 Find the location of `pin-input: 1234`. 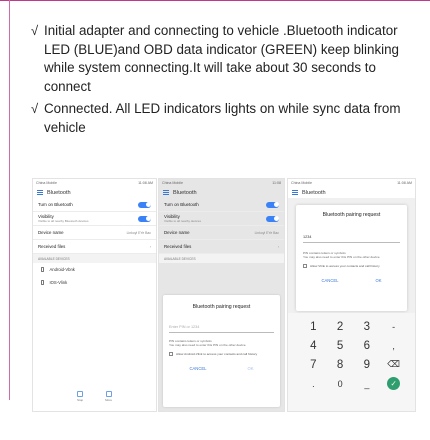

pin-input: 1234 is located at coordinates (351, 237).